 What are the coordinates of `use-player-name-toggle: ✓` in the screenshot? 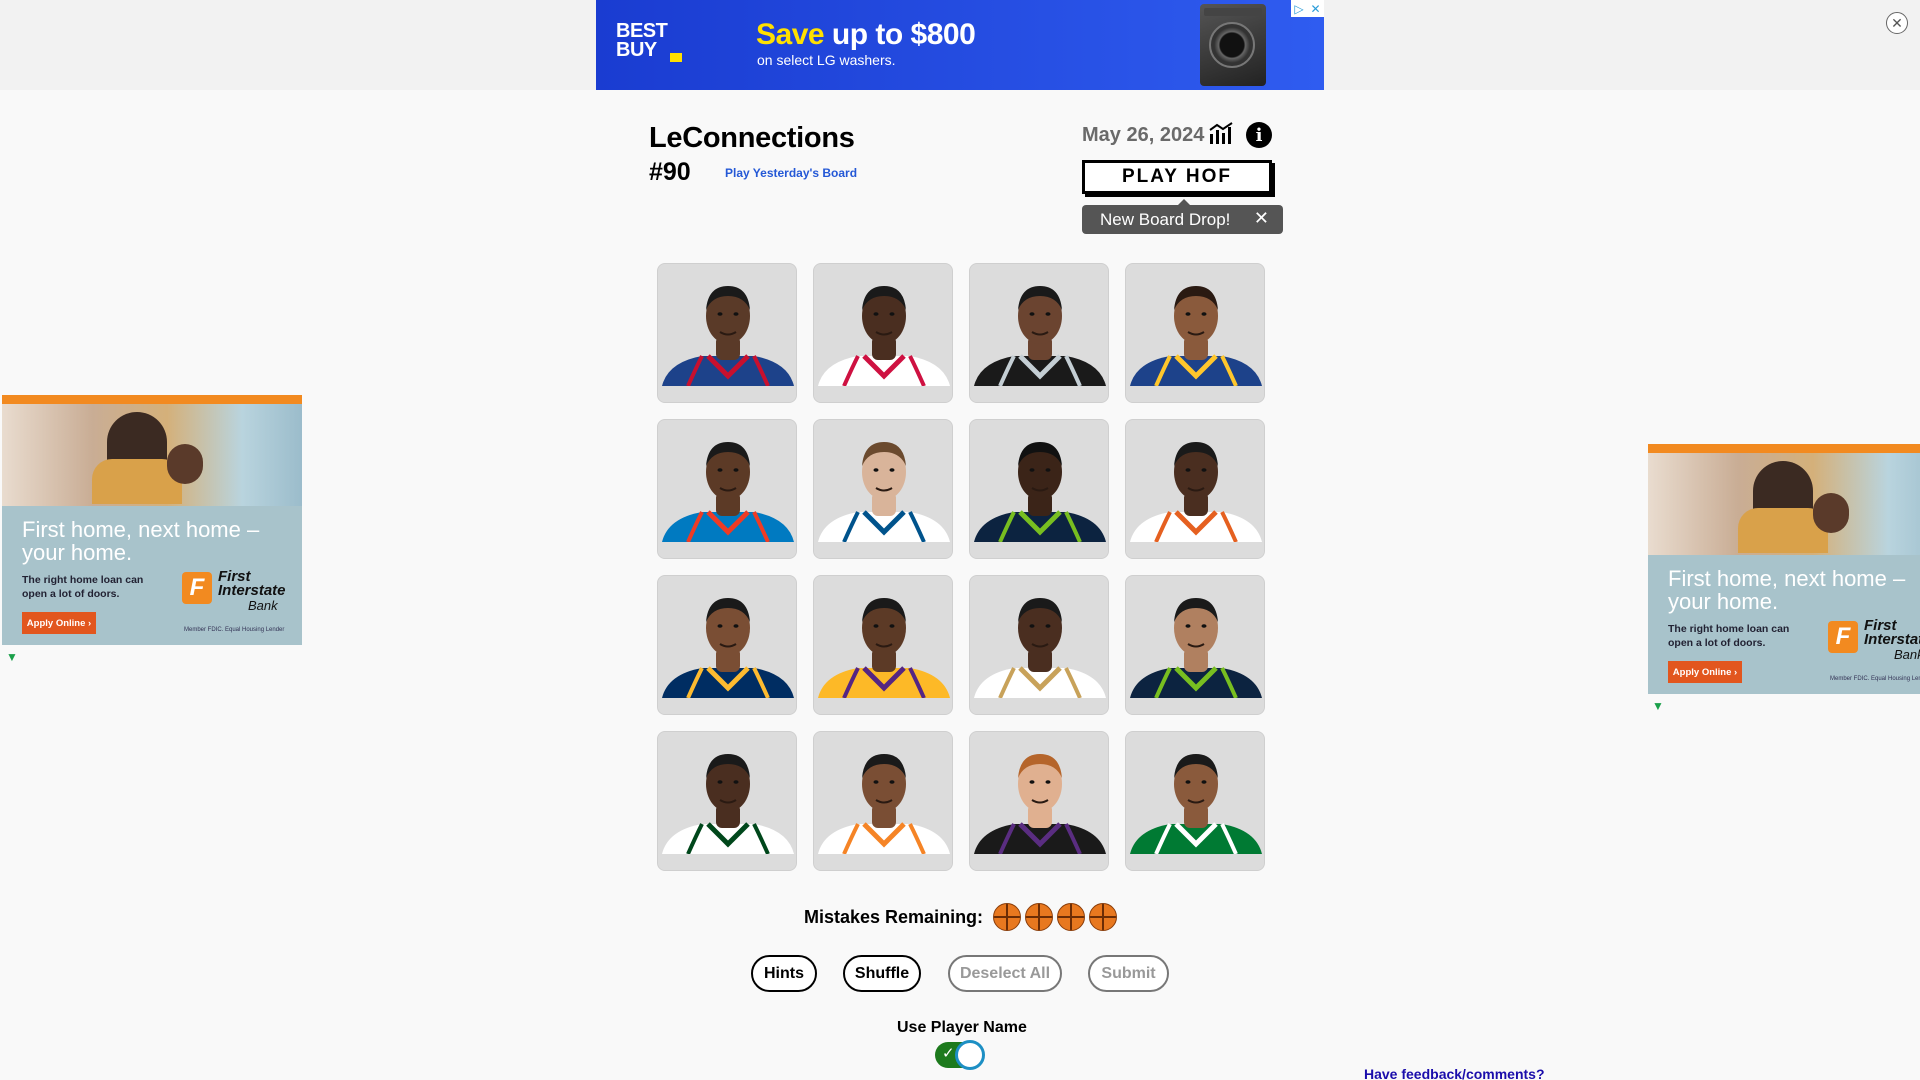 It's located at (960, 1055).